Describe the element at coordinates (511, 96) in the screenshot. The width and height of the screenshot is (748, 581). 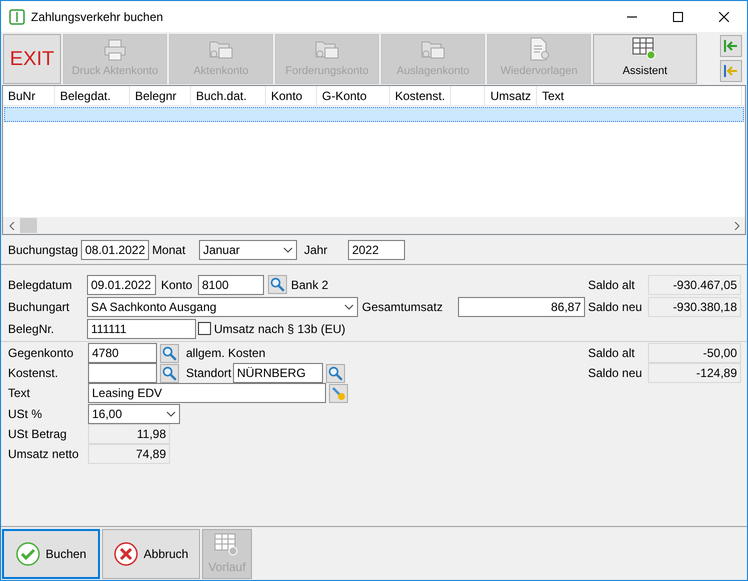
I see `column-header: Umsatz` at that location.